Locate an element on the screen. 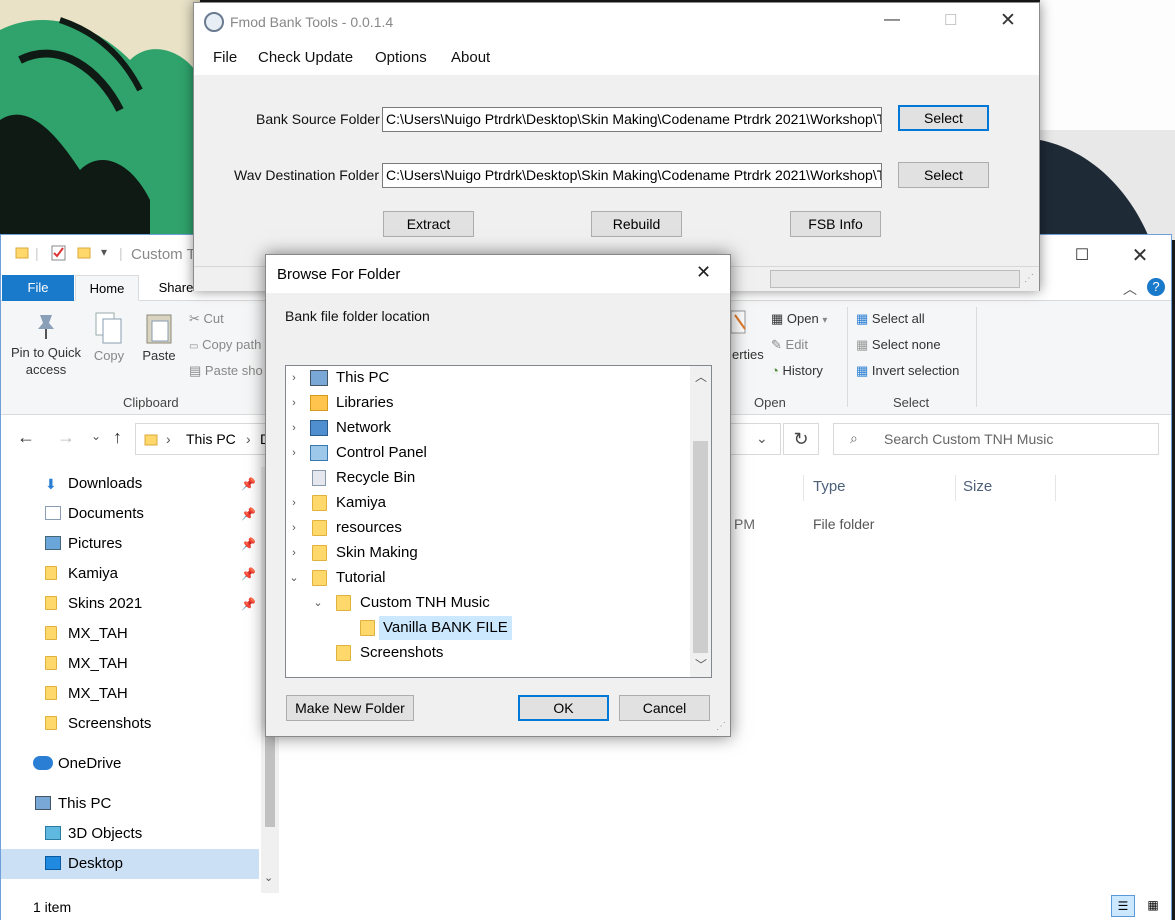  properties-label: erties is located at coordinates (748, 354).